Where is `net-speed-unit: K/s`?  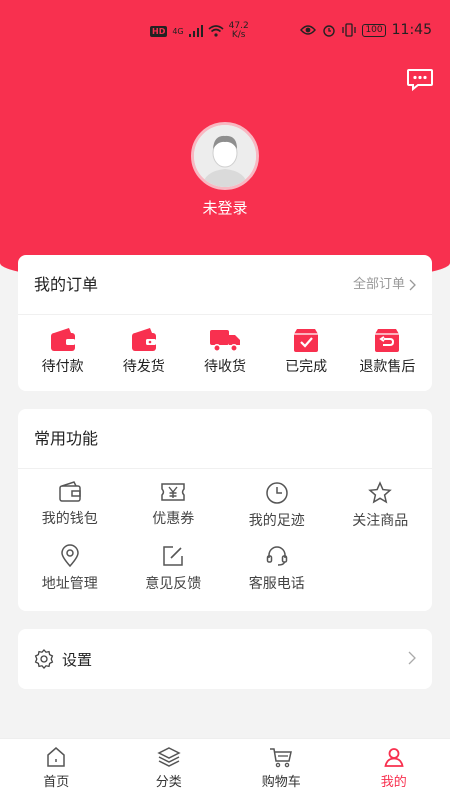
net-speed-unit: K/s is located at coordinates (238, 35).